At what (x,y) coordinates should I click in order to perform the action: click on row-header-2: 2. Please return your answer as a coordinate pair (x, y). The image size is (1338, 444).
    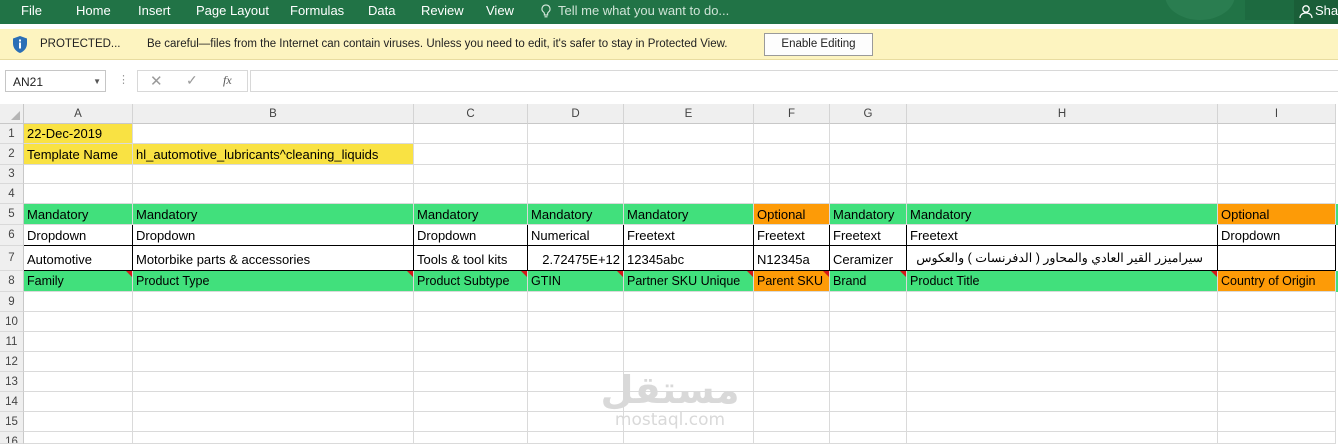
    Looking at the image, I should click on (12, 154).